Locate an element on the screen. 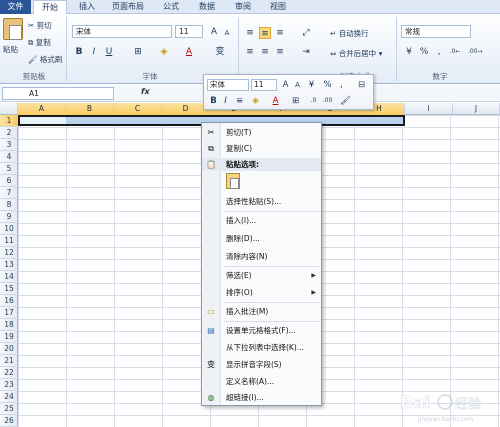 The image size is (500, 427). row-header: 10 is located at coordinates (9, 229).